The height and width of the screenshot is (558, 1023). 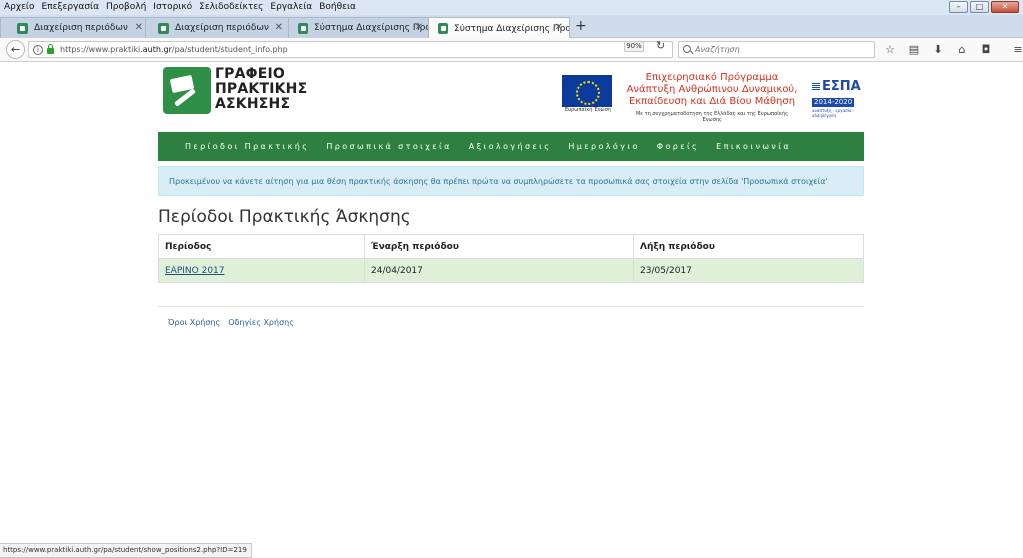 I want to click on nav-link-periods: Περίοδοι Πρακτικής, so click(x=247, y=146).